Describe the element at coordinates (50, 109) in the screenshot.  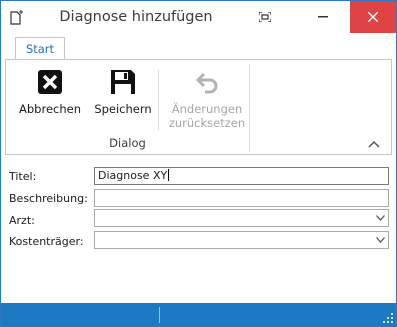
I see `cancel-label: Abbrechen` at that location.